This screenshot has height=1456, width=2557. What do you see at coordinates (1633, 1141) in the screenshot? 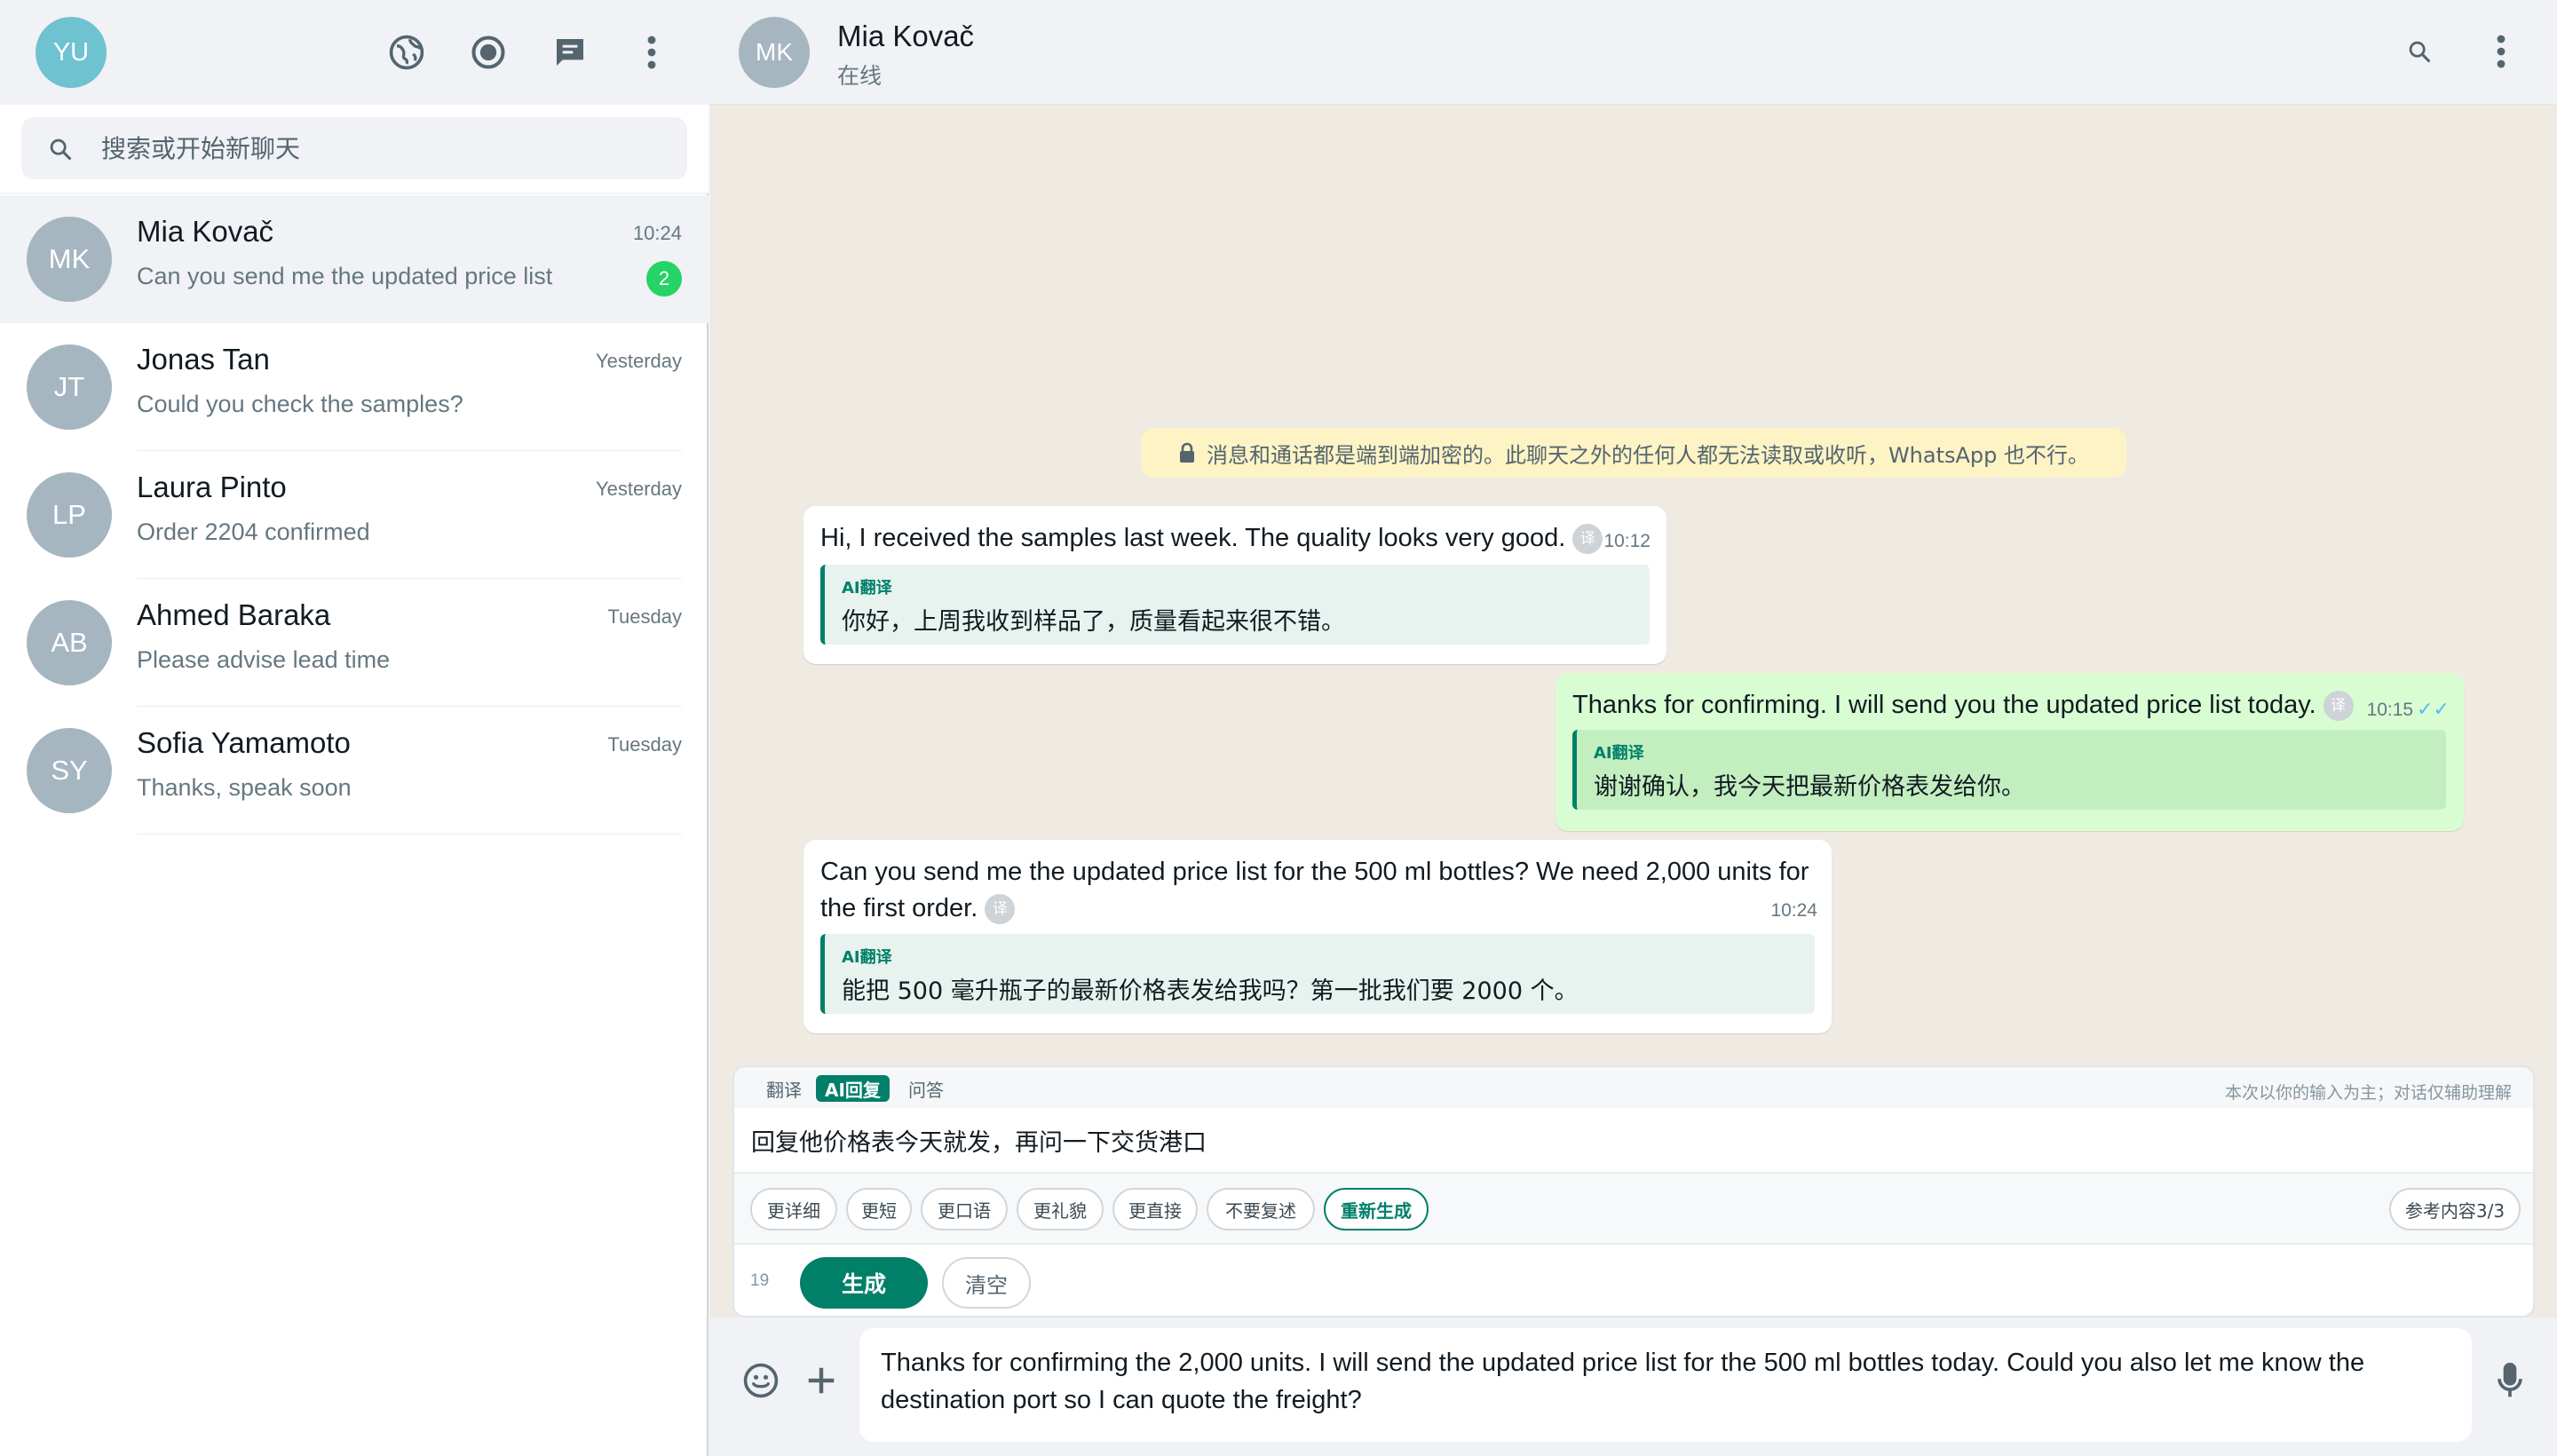
I see `ai-prompt-input` at bounding box center [1633, 1141].